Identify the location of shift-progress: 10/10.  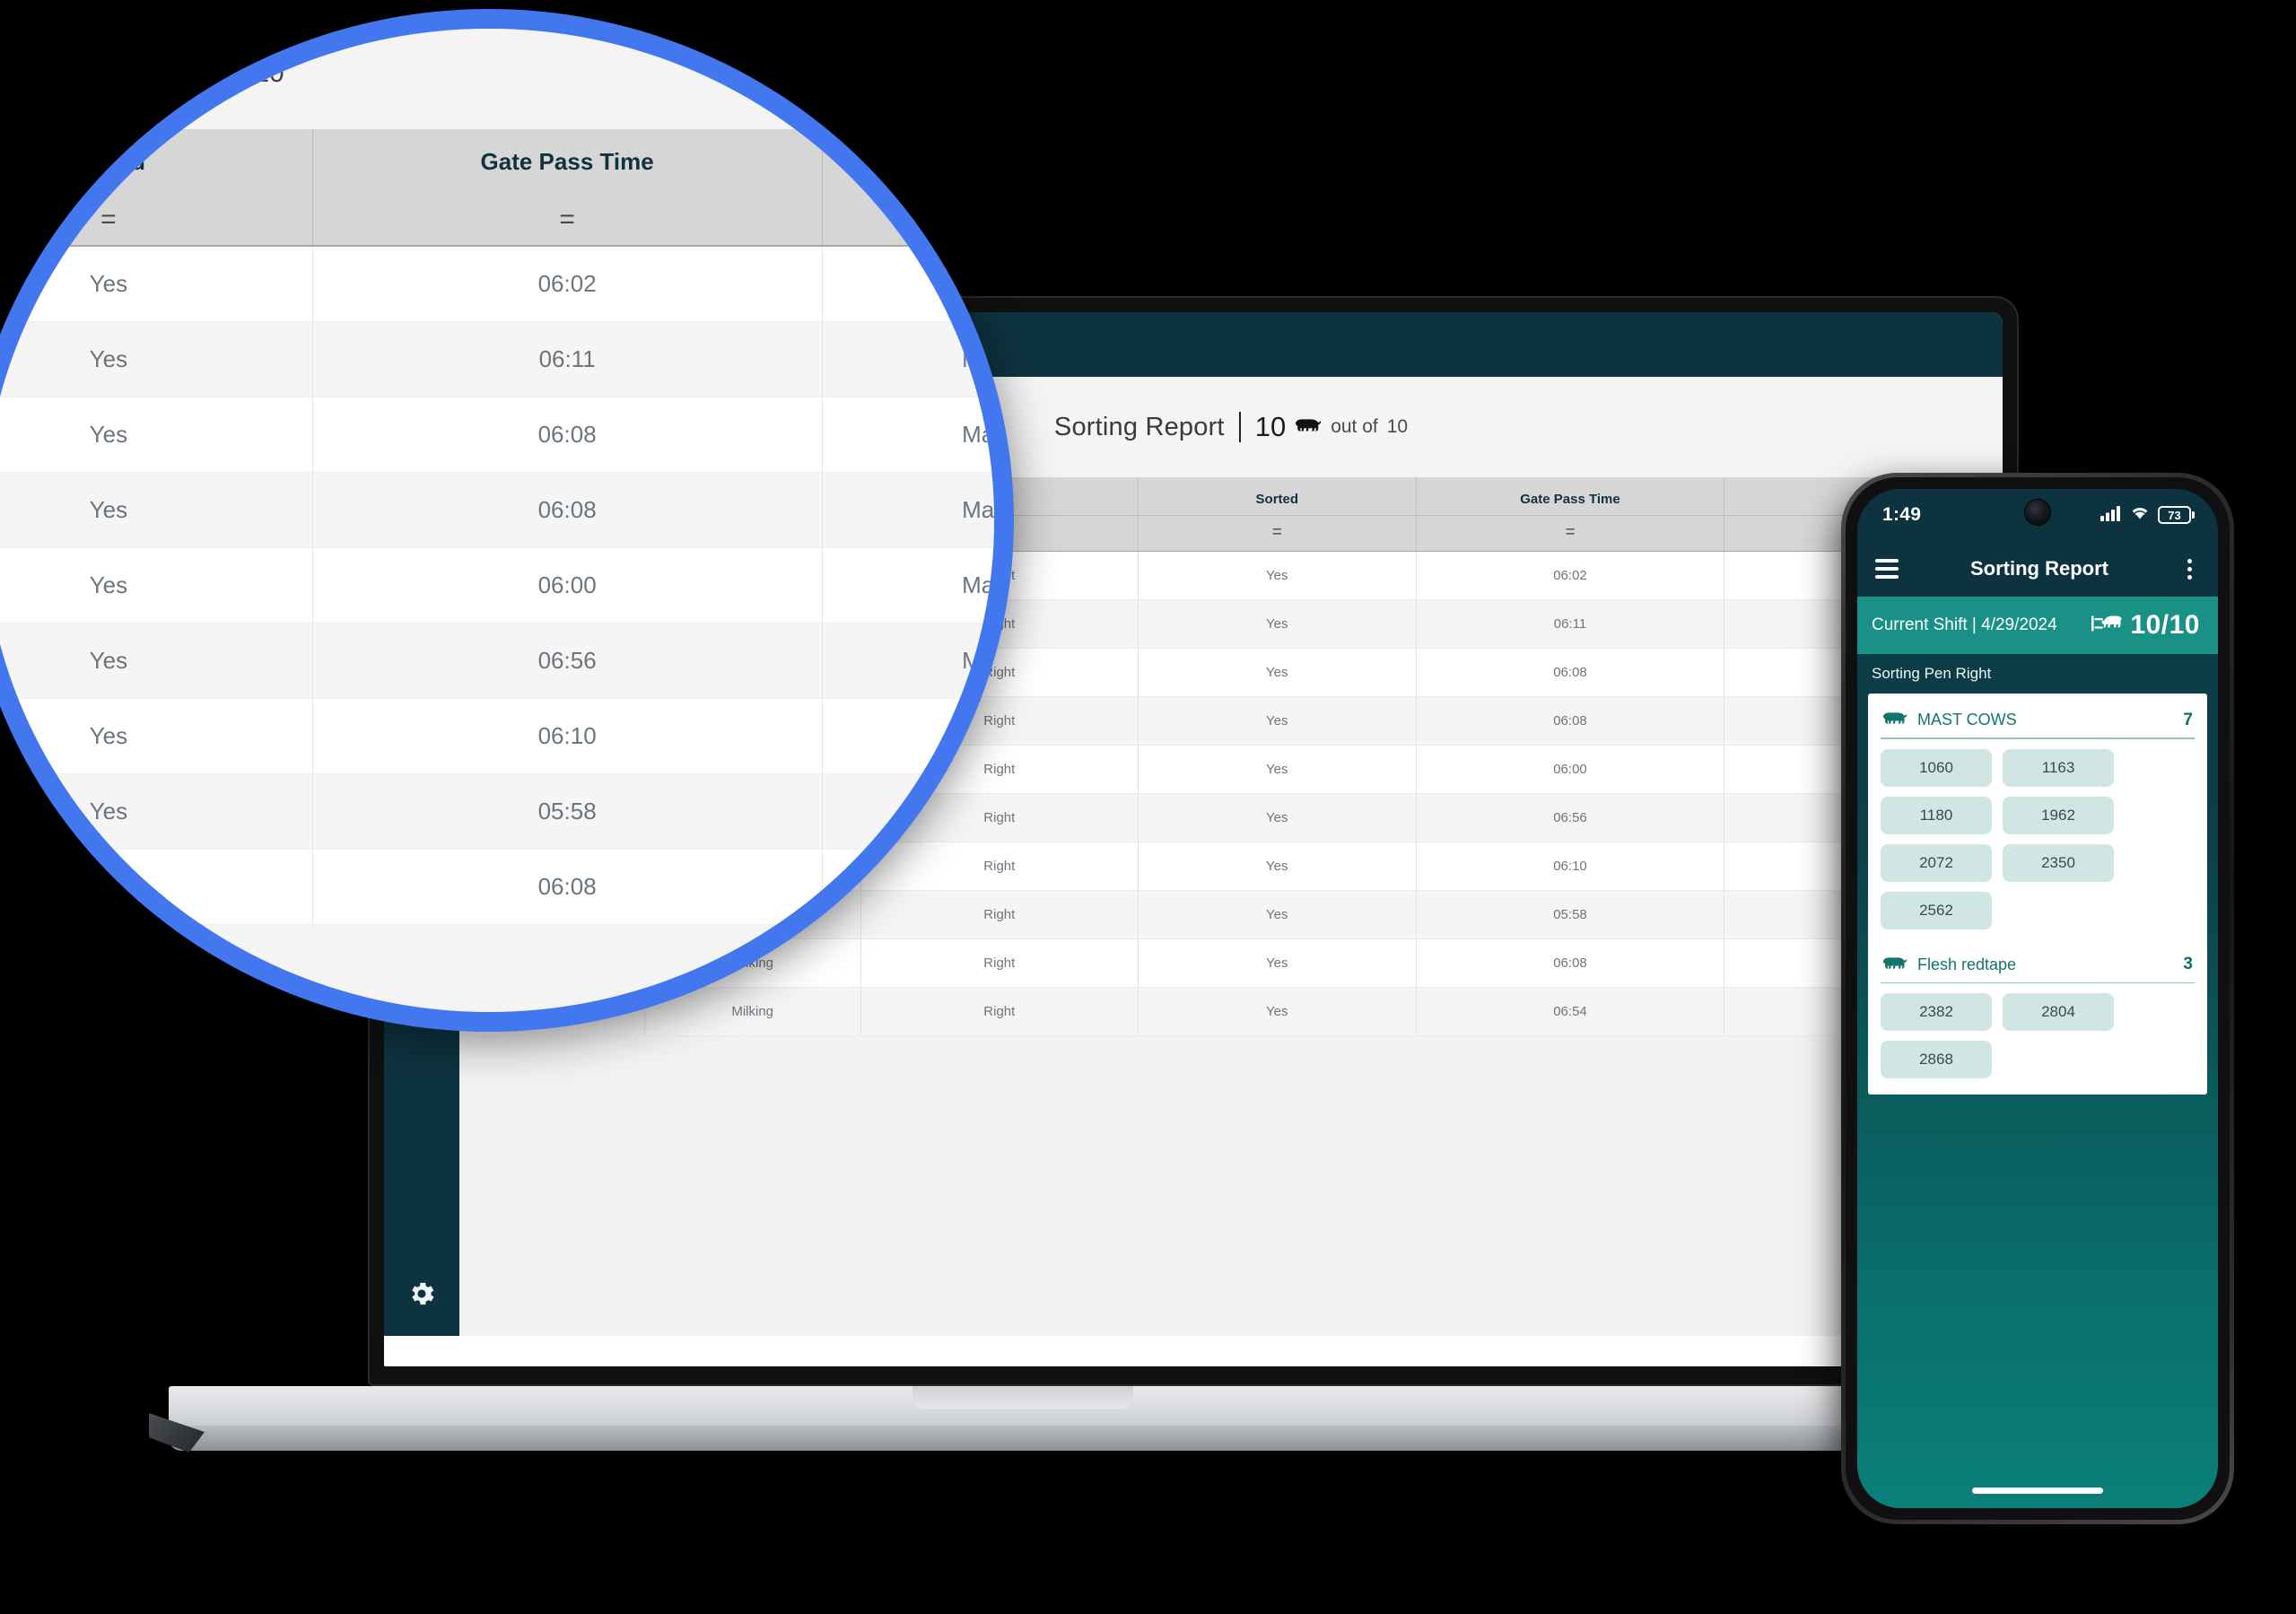
(2146, 625).